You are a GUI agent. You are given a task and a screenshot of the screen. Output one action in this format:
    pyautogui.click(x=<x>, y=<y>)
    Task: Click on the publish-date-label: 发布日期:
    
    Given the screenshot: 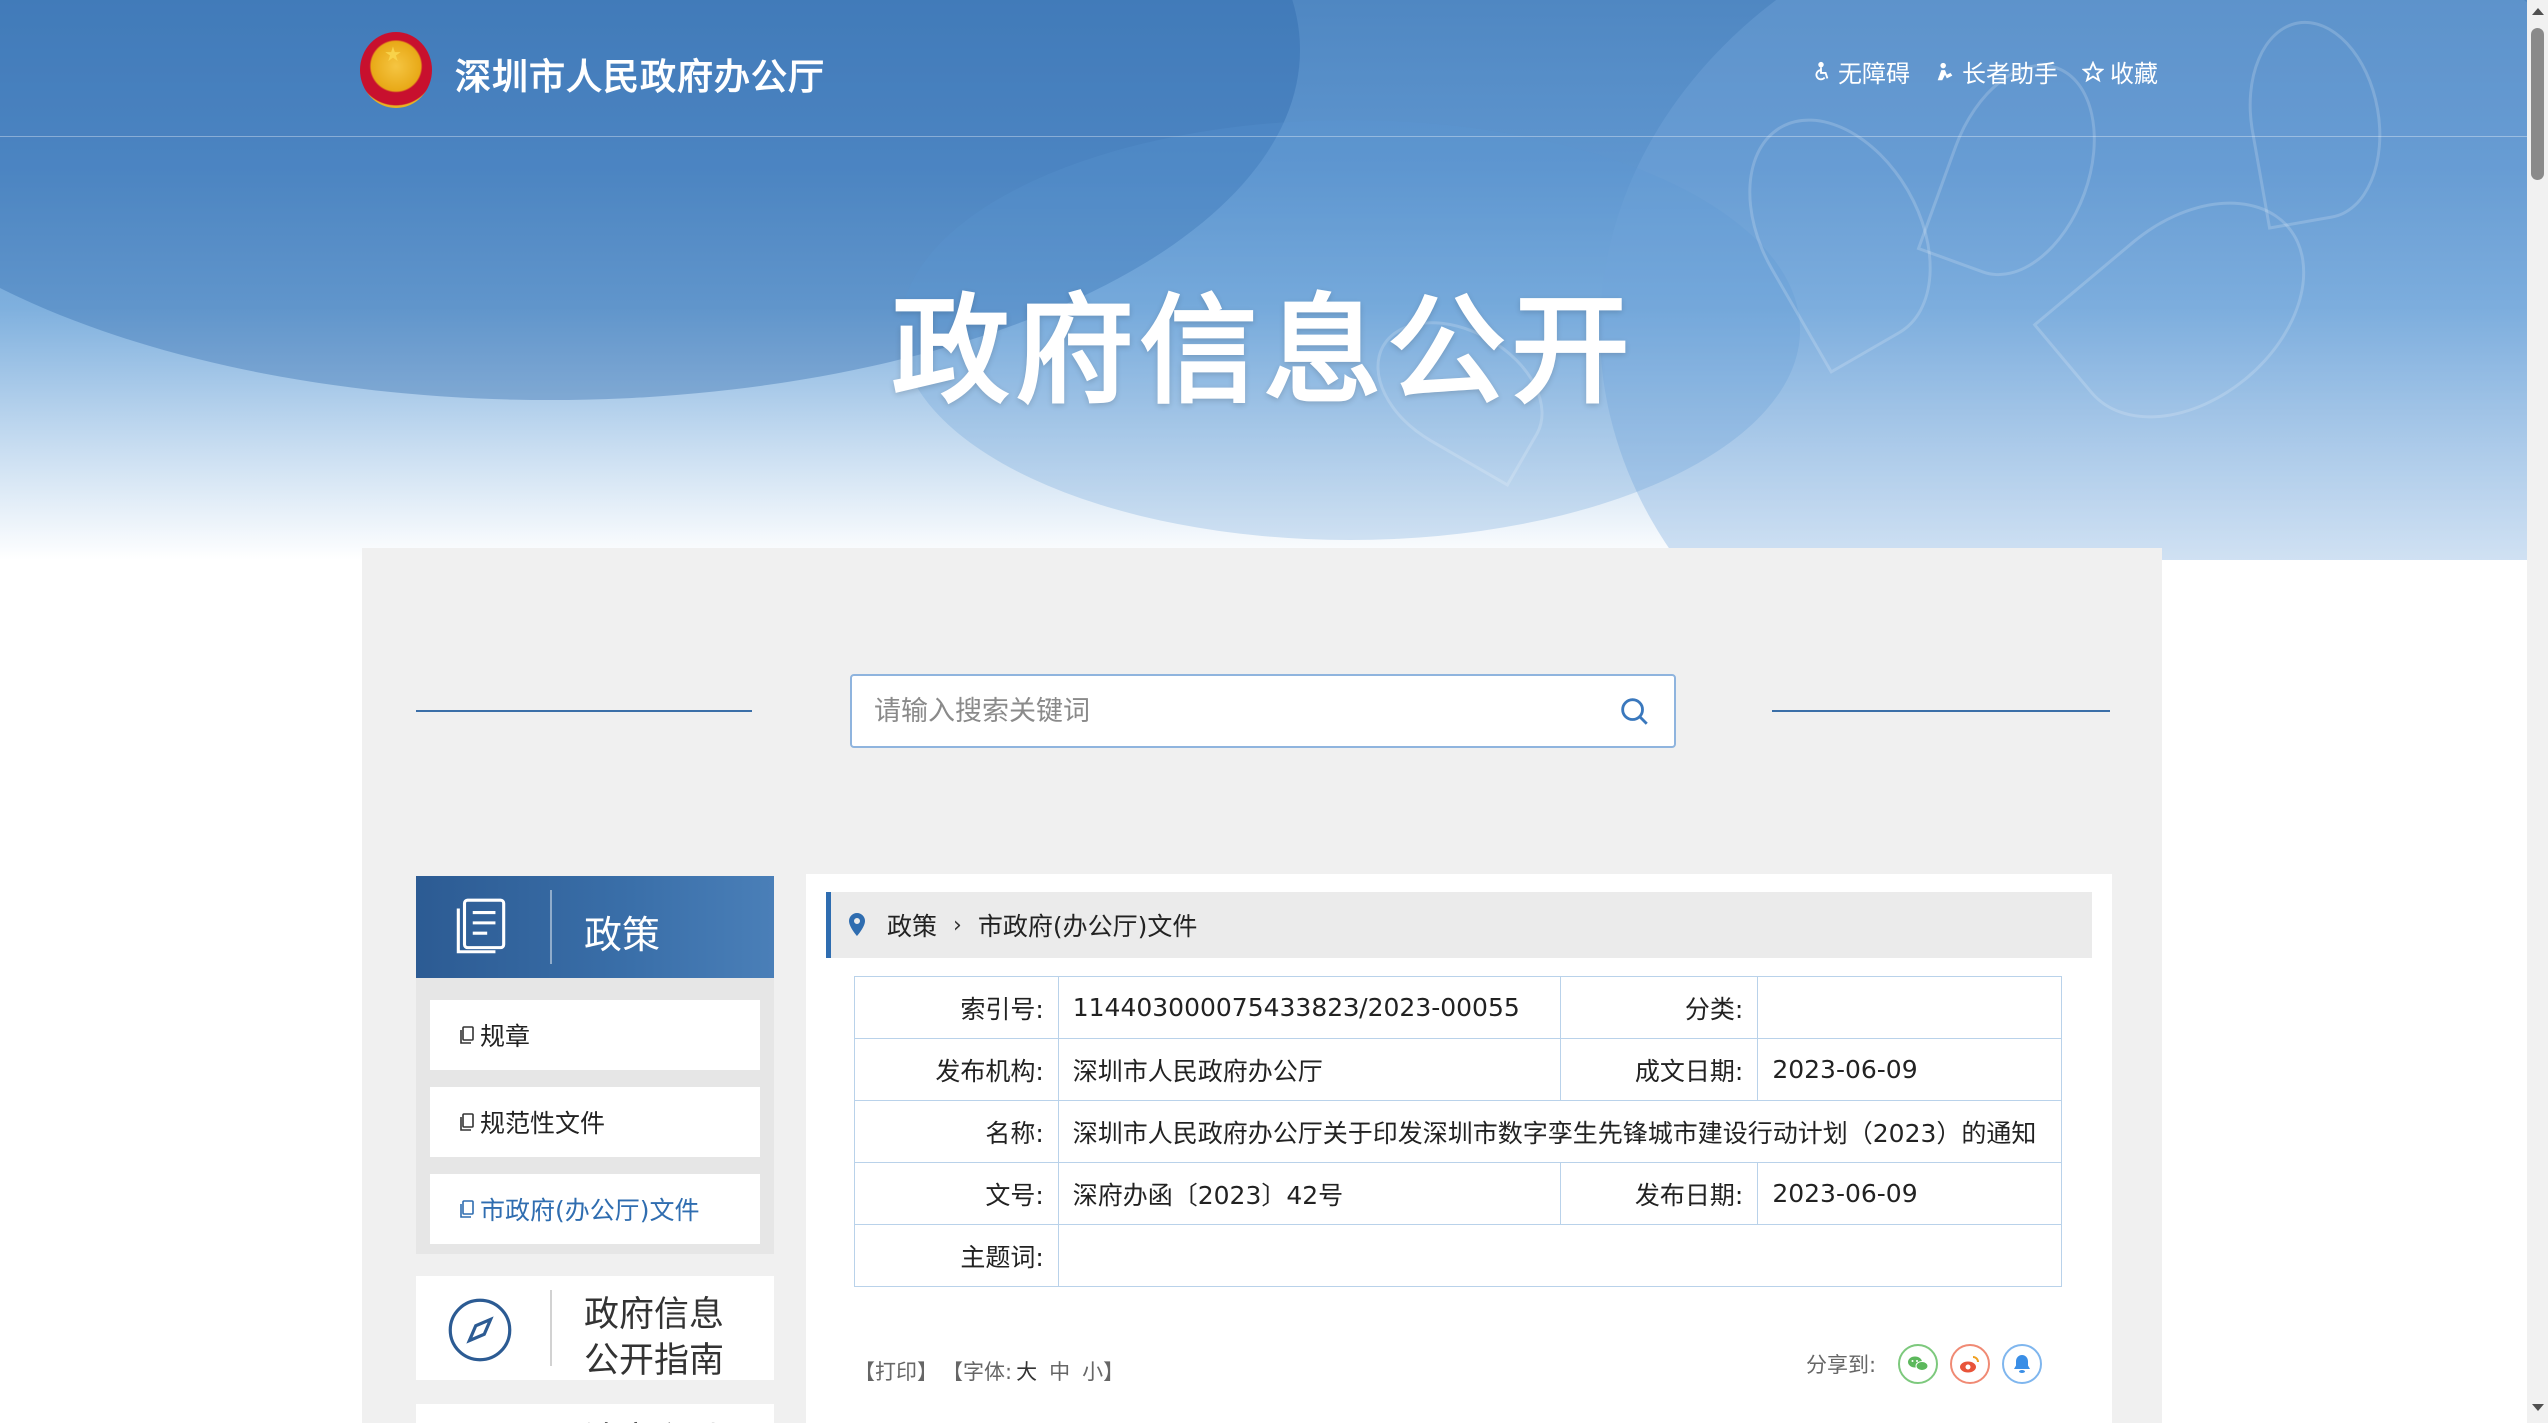 What is the action you would take?
    pyautogui.click(x=1659, y=1193)
    